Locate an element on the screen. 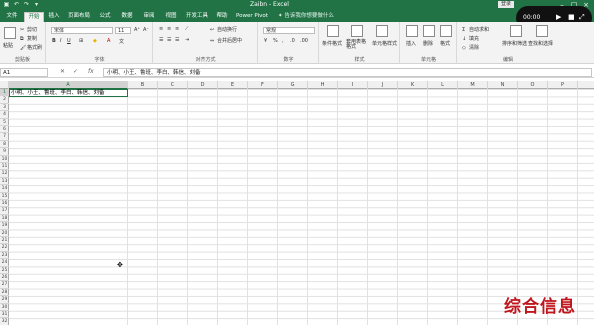 This screenshot has width=594, height=325. tab-developer: 开发工具 is located at coordinates (197, 17).